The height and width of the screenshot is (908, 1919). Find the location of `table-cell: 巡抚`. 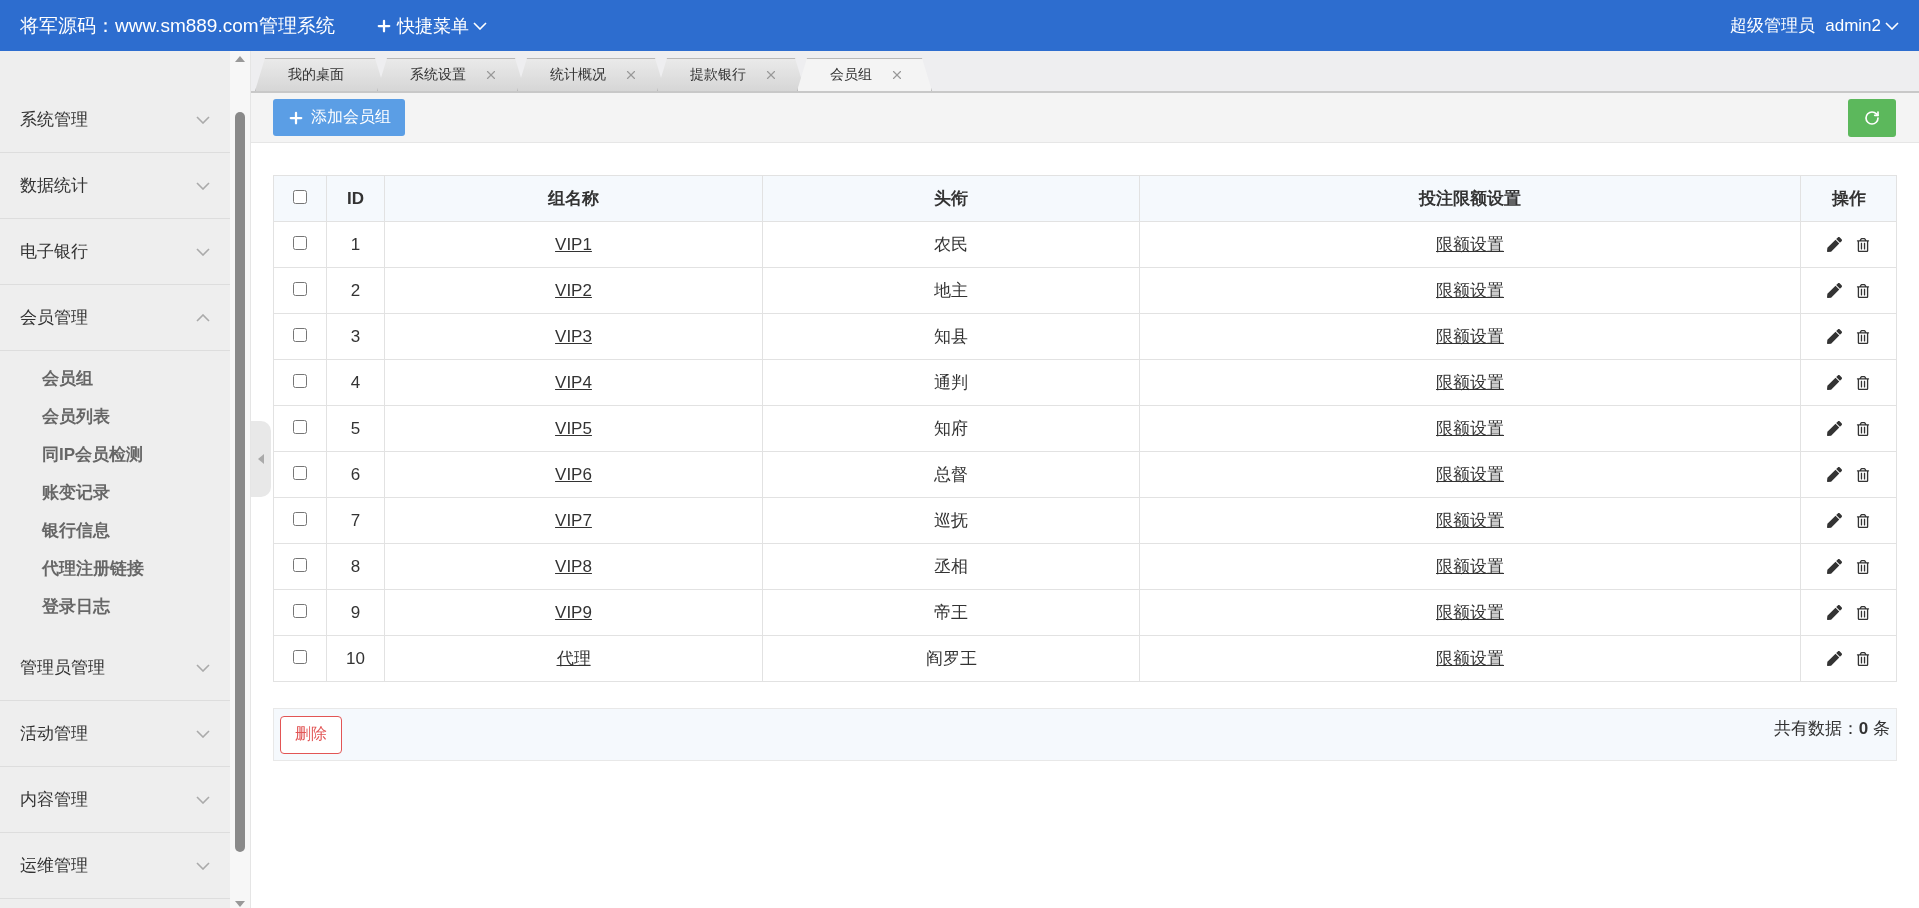

table-cell: 巡抚 is located at coordinates (951, 520).